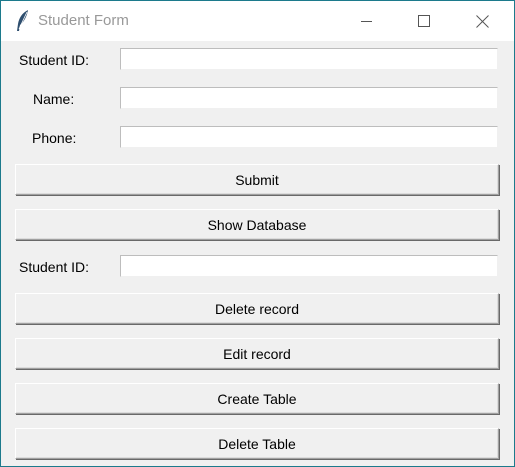 Image resolution: width=515 pixels, height=467 pixels. What do you see at coordinates (309, 98) in the screenshot?
I see `name-input` at bounding box center [309, 98].